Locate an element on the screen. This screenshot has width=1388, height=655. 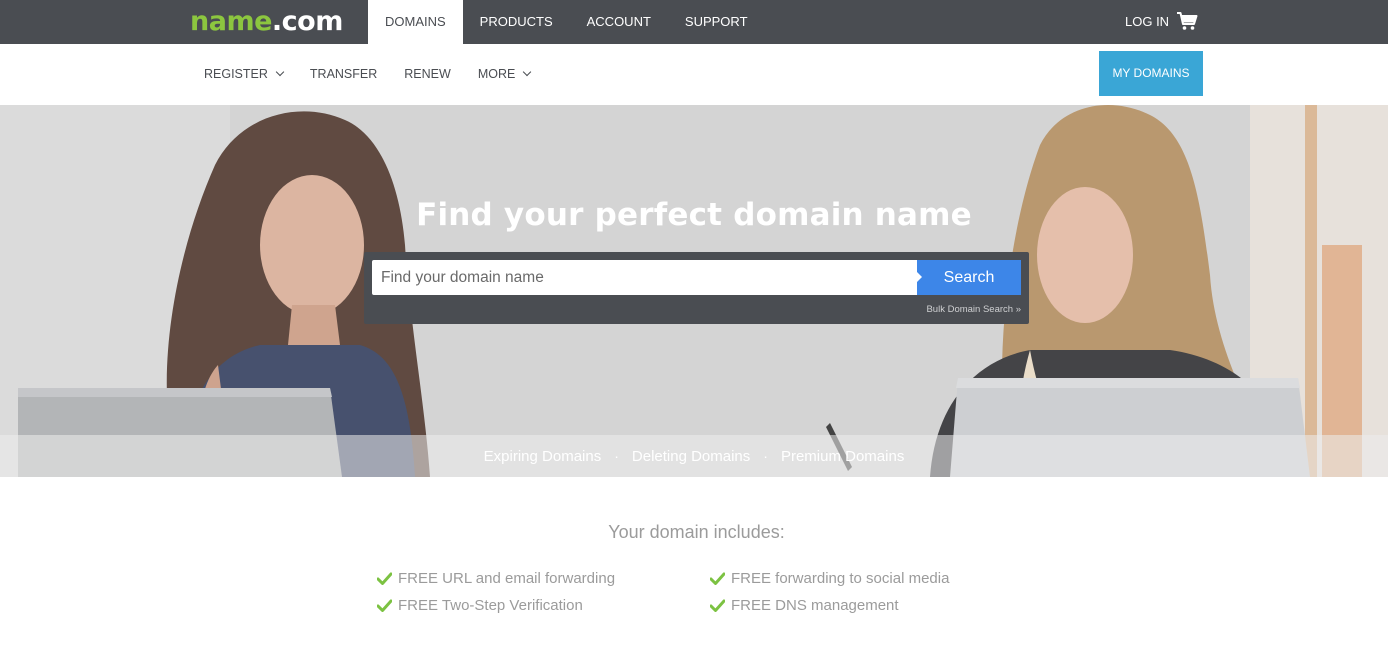
feature-label: FREE forwarding to social media is located at coordinates (840, 578).